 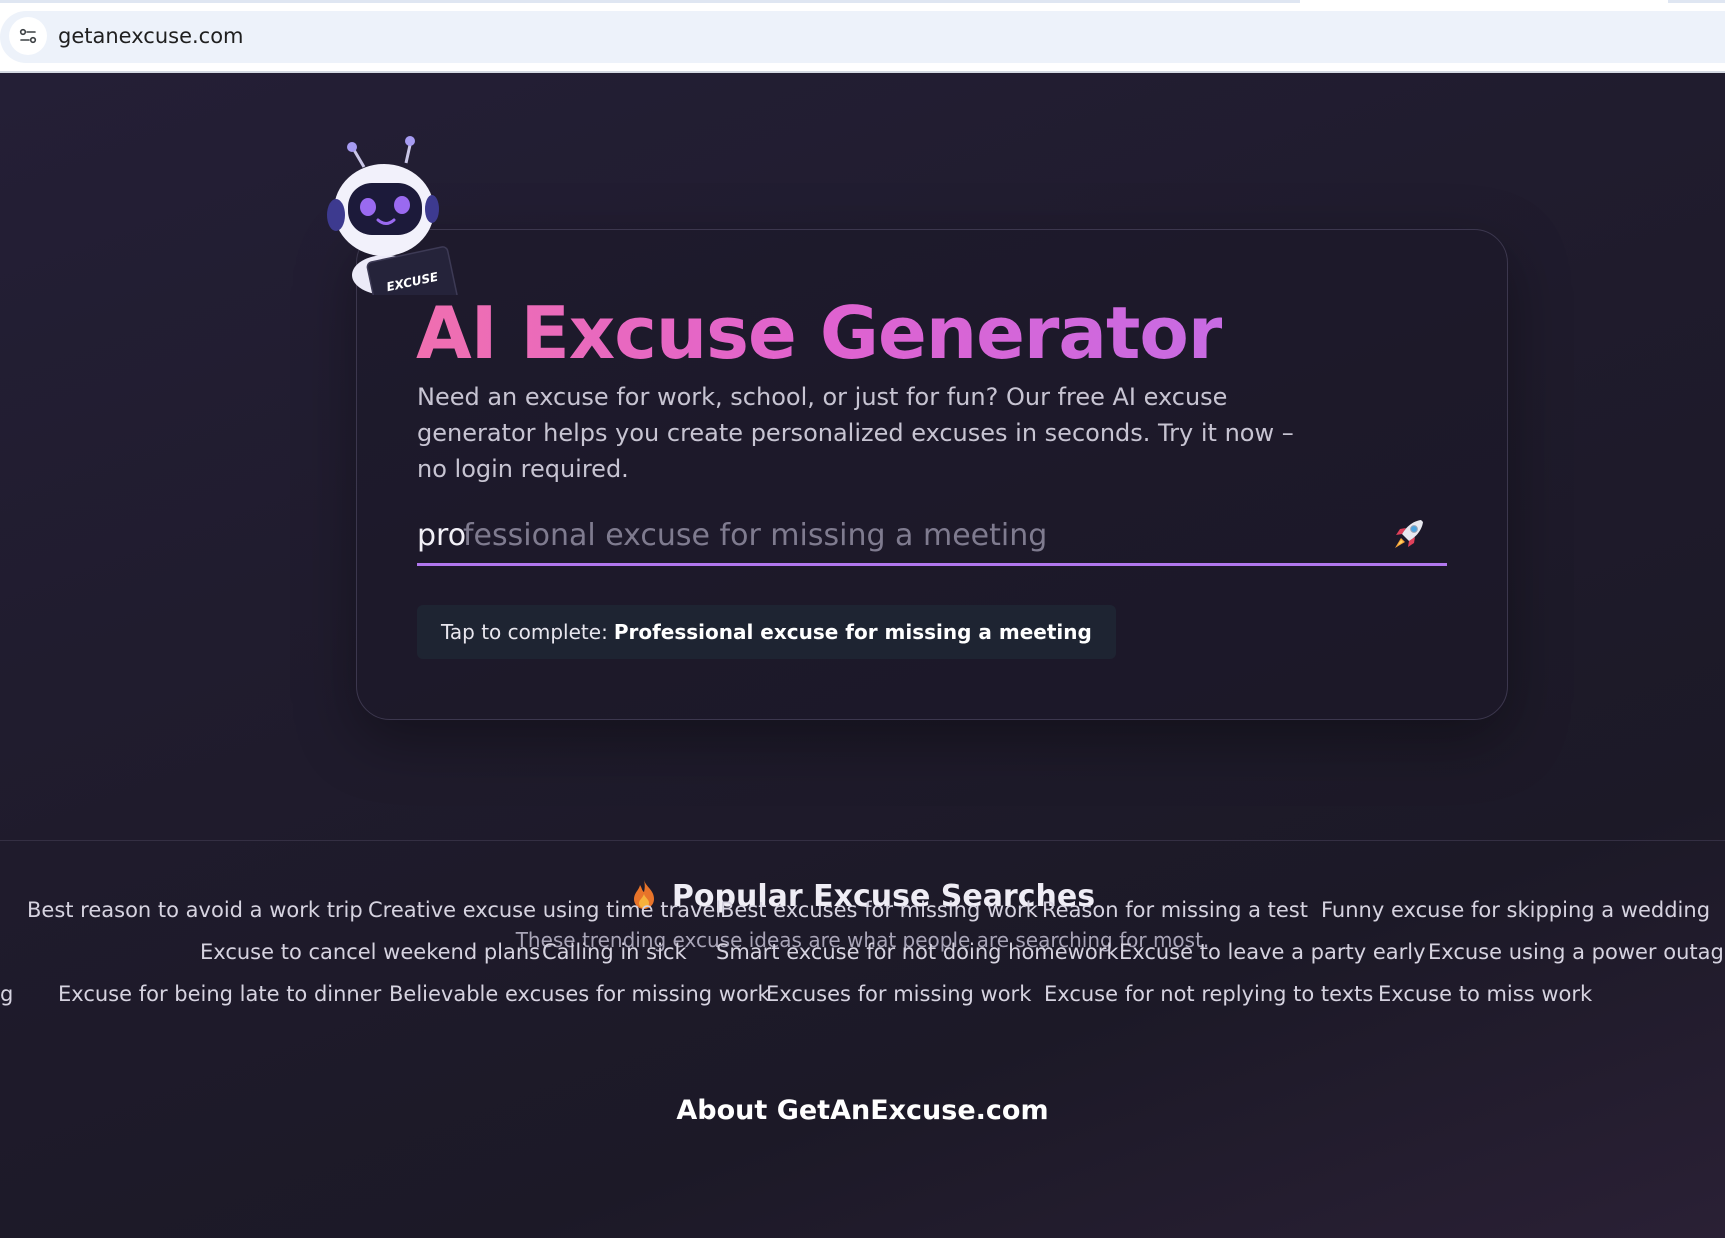 What do you see at coordinates (1272, 952) in the screenshot?
I see `popular-tag: Excuse to leave a party early` at bounding box center [1272, 952].